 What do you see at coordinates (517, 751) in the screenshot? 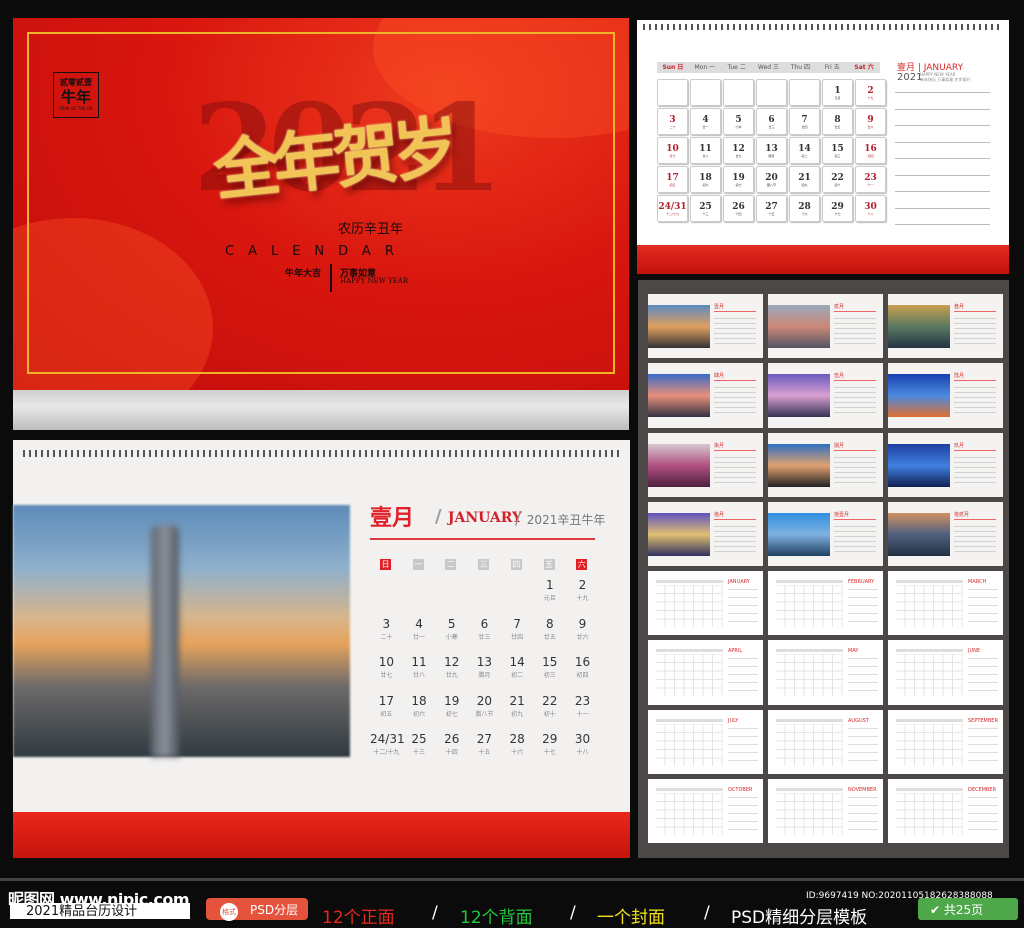
I see `date-cell: 28 十六` at bounding box center [517, 751].